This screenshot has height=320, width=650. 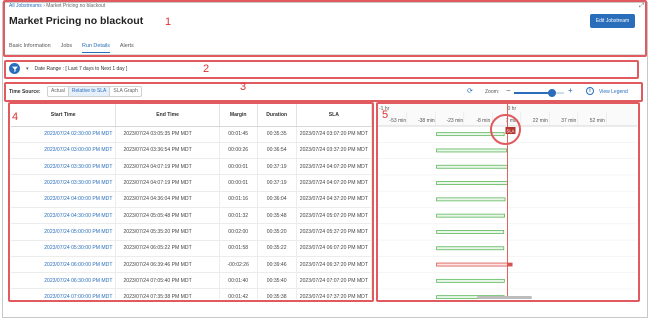 What do you see at coordinates (323, 92) in the screenshot?
I see `annotation-box-toolbar` at bounding box center [323, 92].